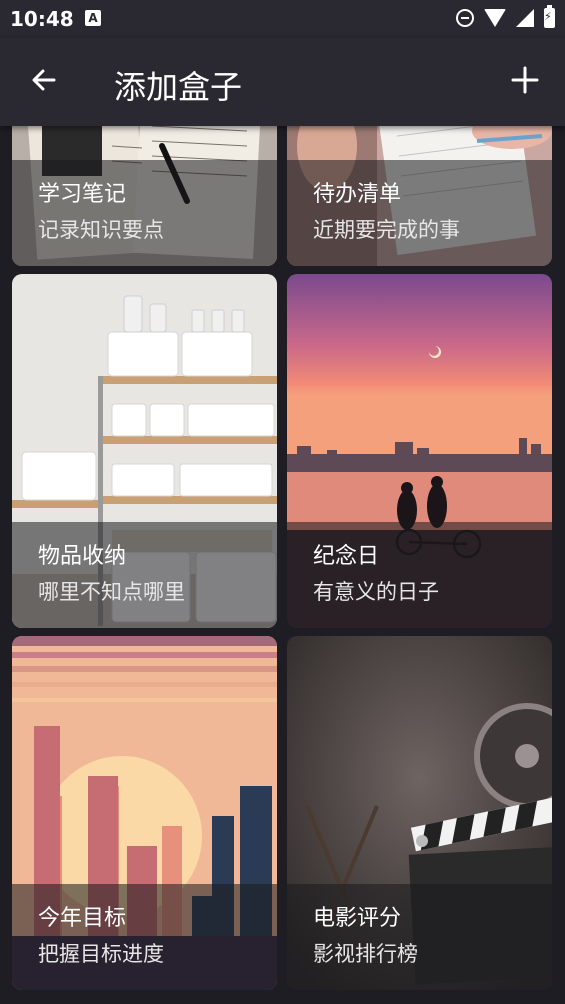 Image resolution: width=565 pixels, height=1004 pixels. I want to click on card-subtitle: 近期要完成的事, so click(386, 230).